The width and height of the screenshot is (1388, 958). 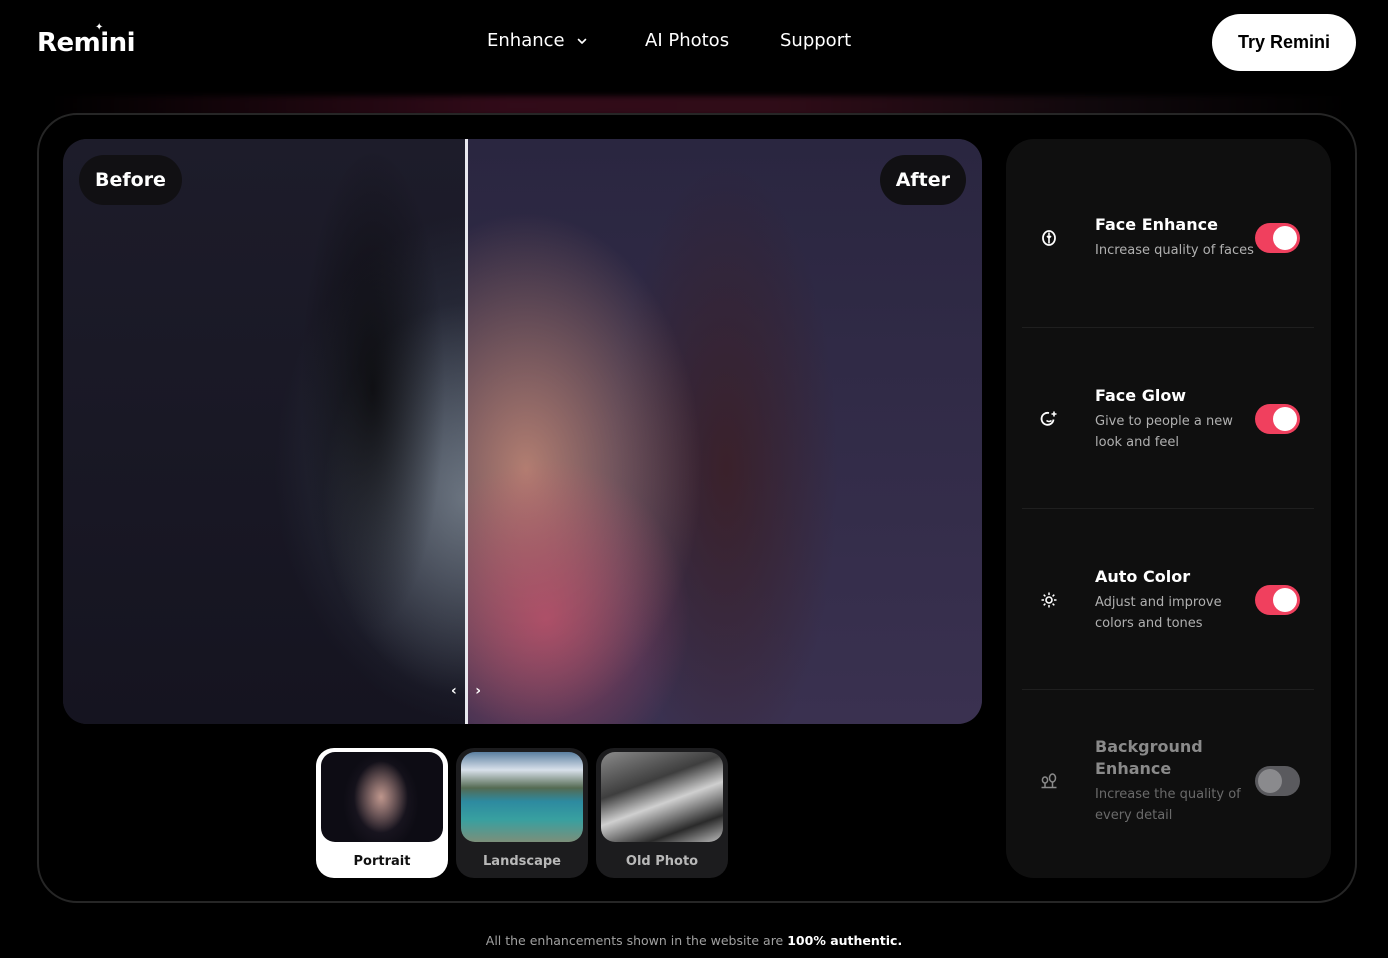 I want to click on compare-slider-handle: ‹ ›, so click(x=466, y=691).